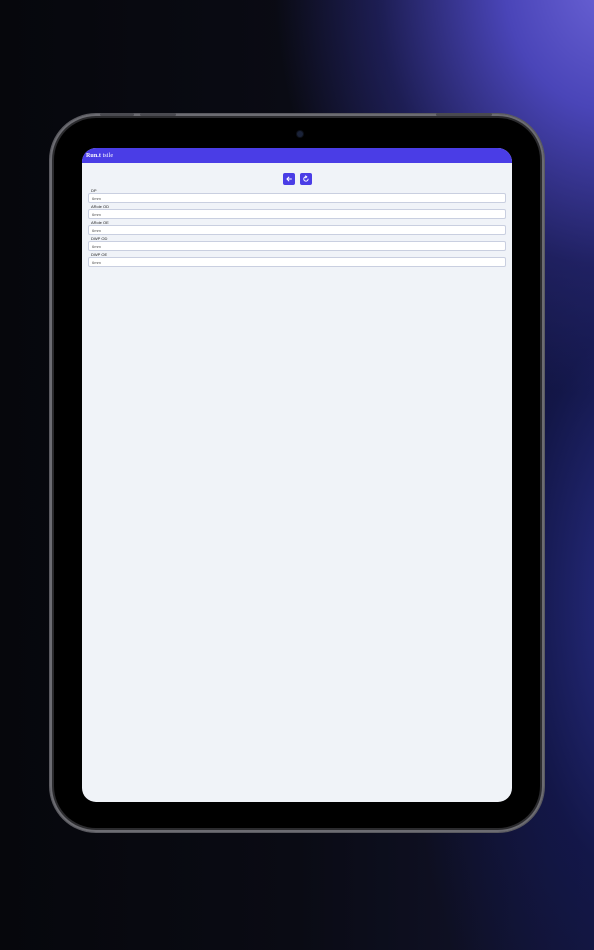 The height and width of the screenshot is (950, 594). What do you see at coordinates (297, 155) in the screenshot?
I see `app-header: Run.t tsile` at bounding box center [297, 155].